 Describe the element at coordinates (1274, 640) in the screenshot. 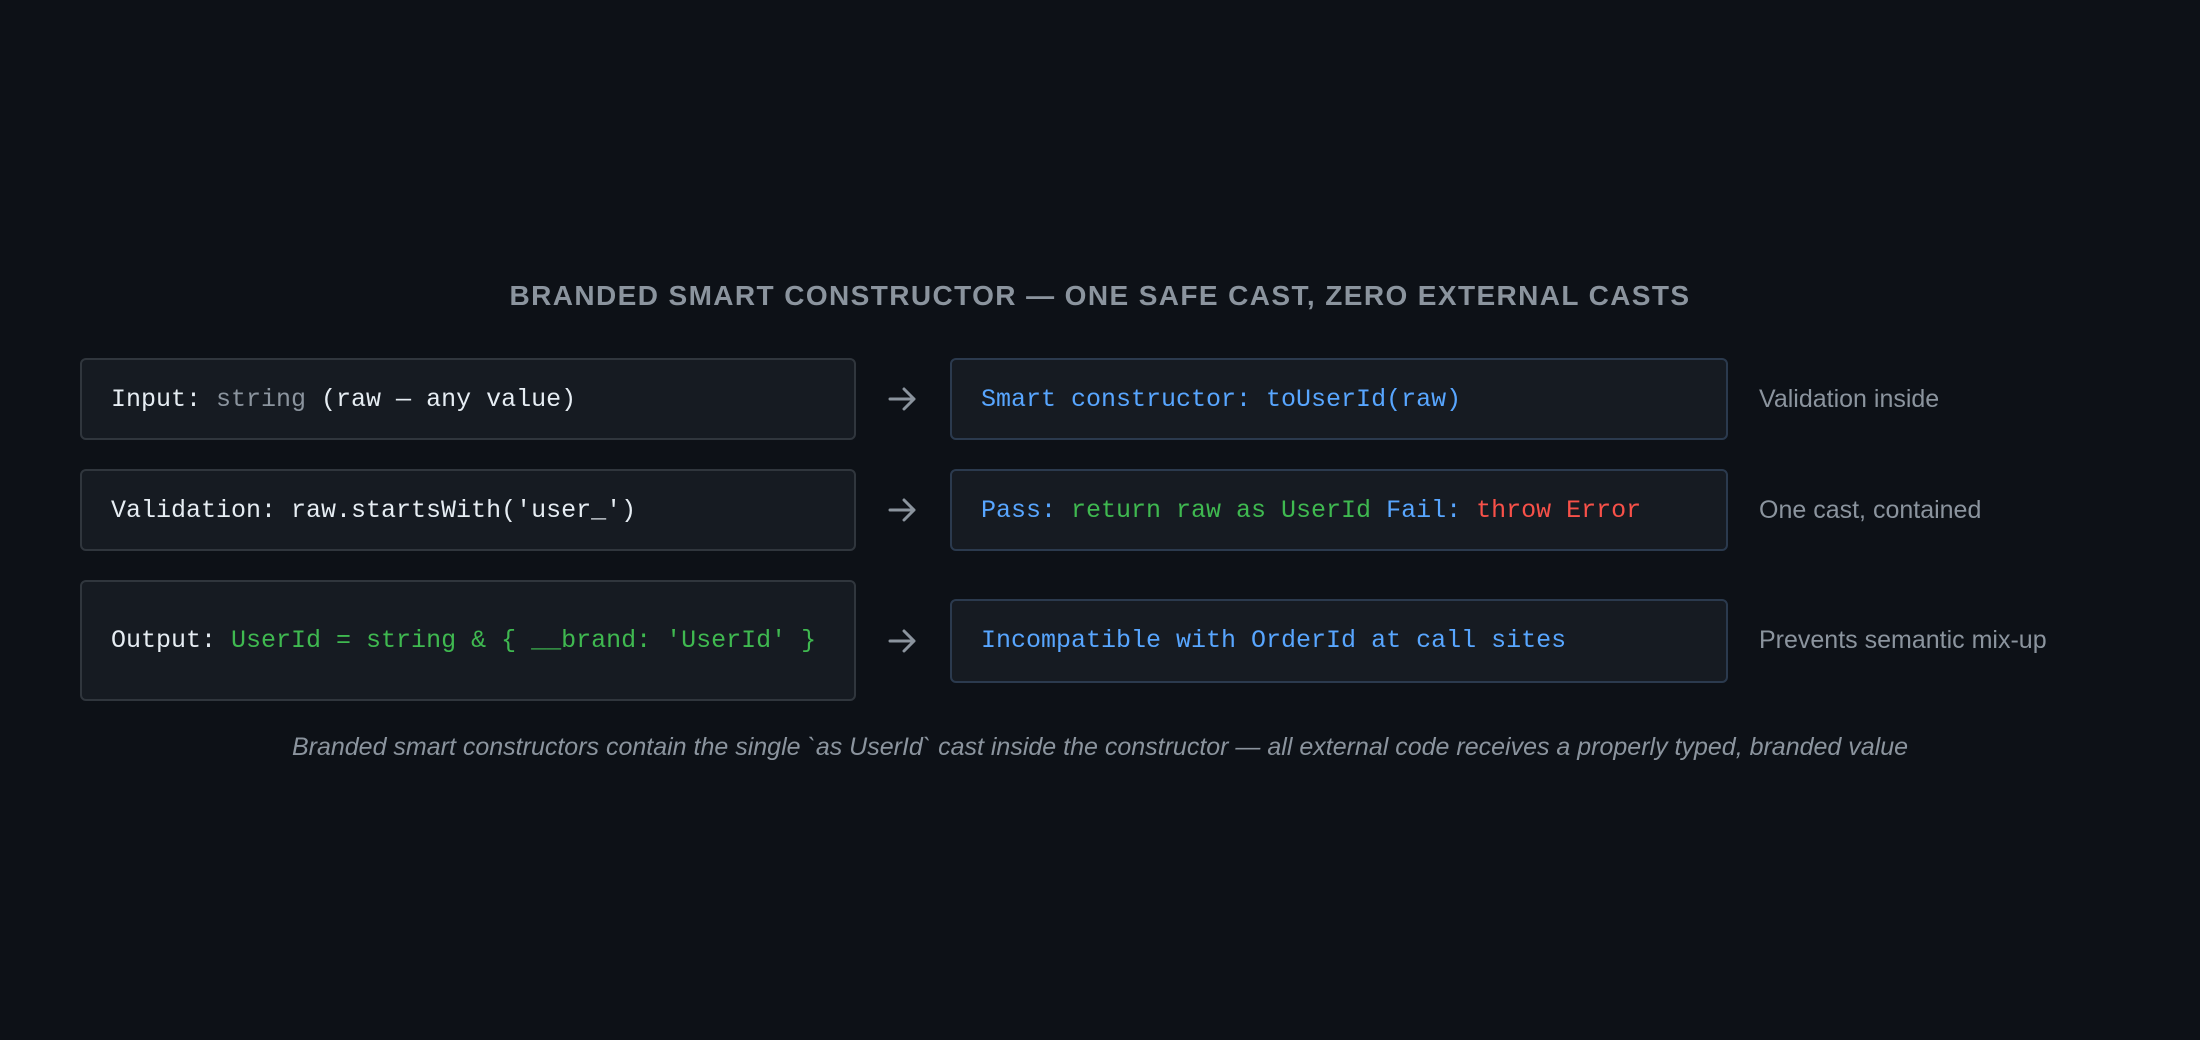

I see `incompatible-text: Incompatible with OrderId at call sites` at that location.